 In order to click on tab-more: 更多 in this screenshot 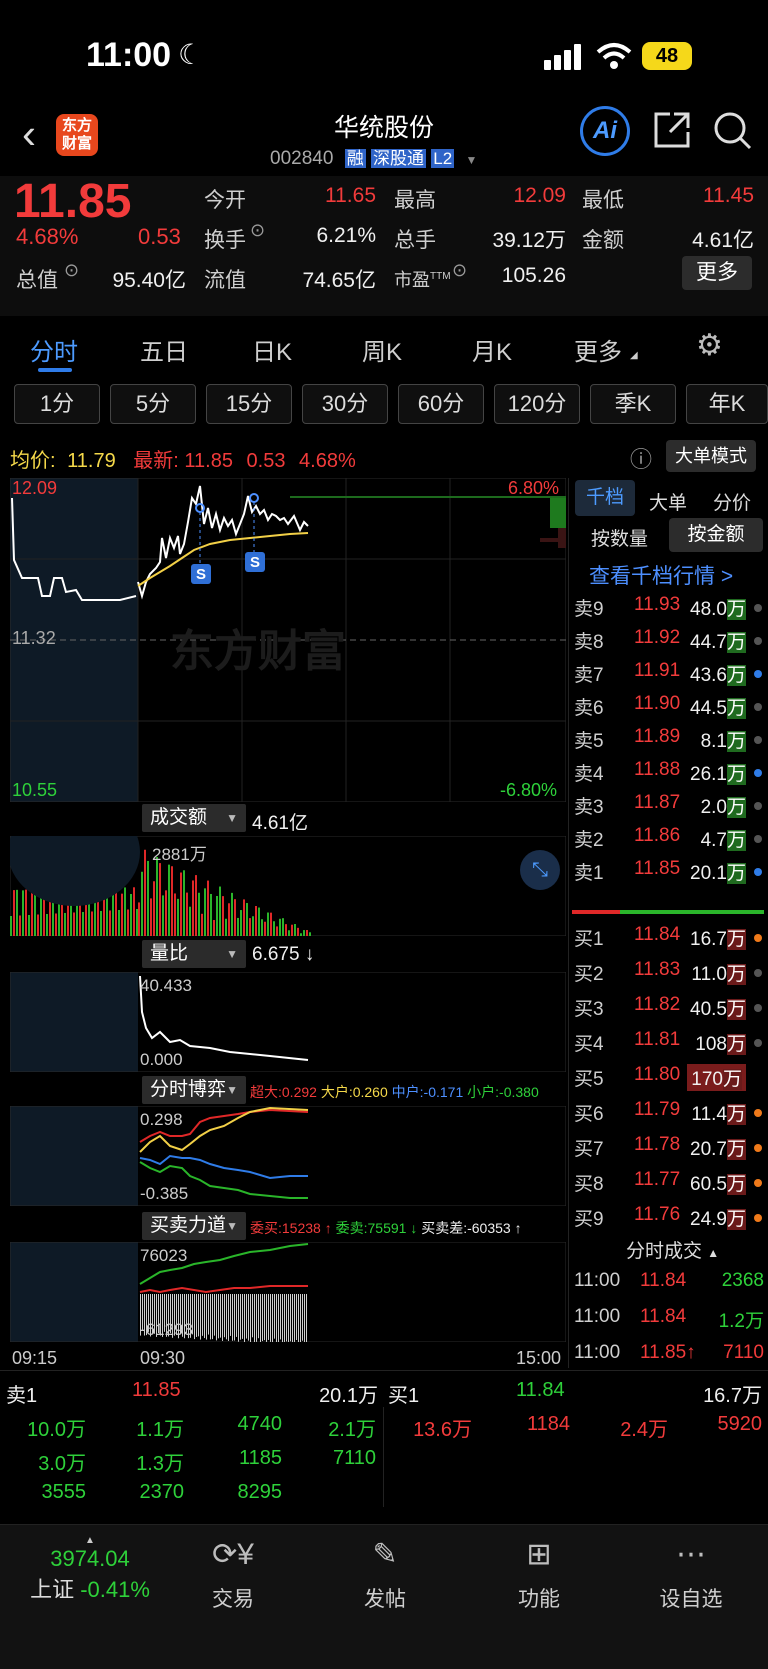, I will do `click(598, 349)`.